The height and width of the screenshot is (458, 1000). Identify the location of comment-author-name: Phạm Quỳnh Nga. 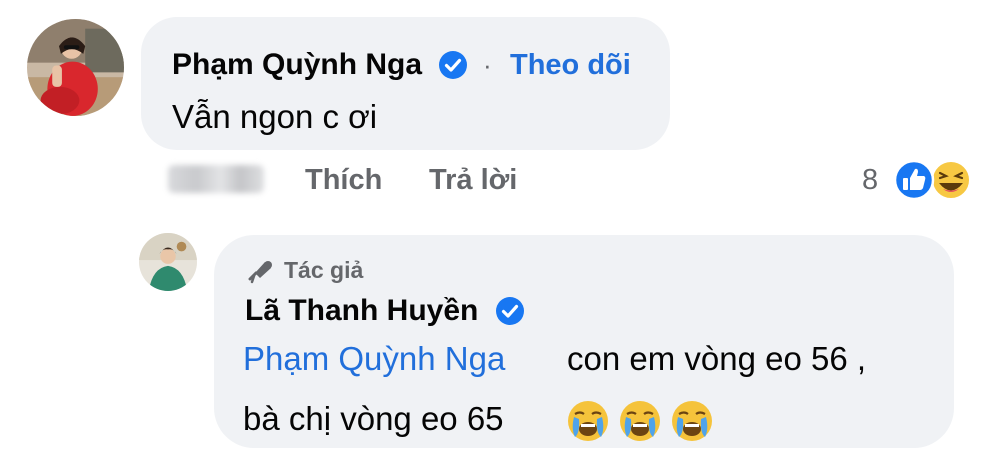
(297, 65).